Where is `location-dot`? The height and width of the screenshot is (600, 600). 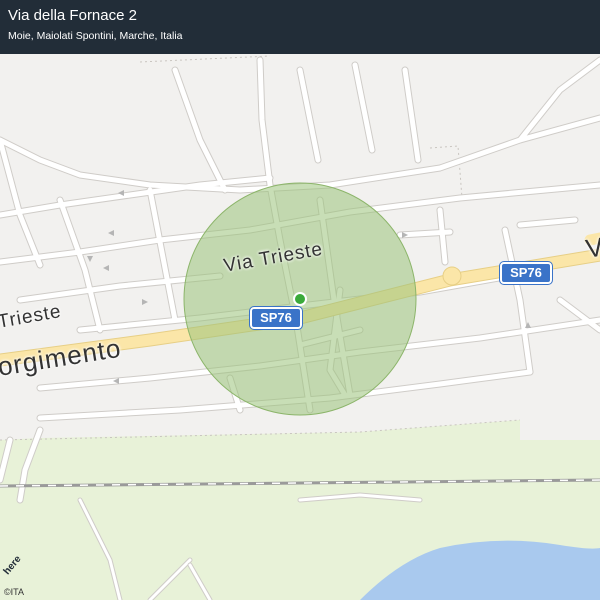 location-dot is located at coordinates (300, 299).